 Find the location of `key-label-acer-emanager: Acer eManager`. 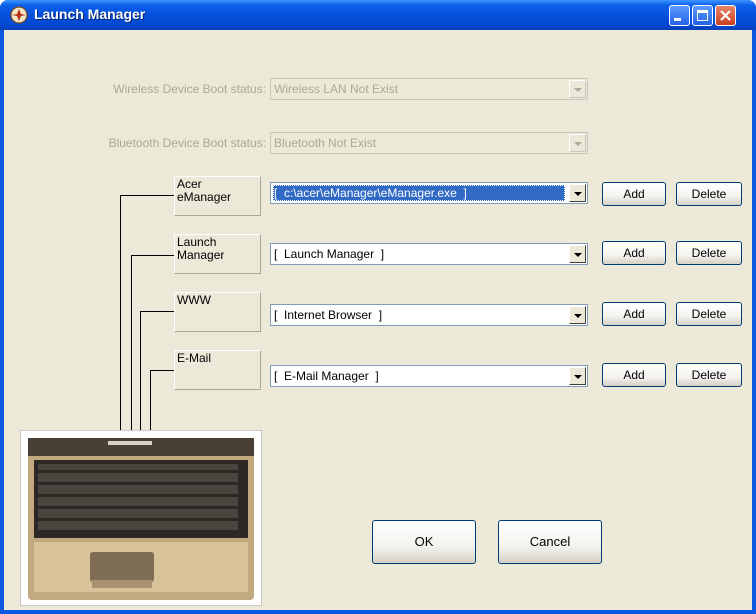

key-label-acer-emanager: Acer eManager is located at coordinates (217, 196).